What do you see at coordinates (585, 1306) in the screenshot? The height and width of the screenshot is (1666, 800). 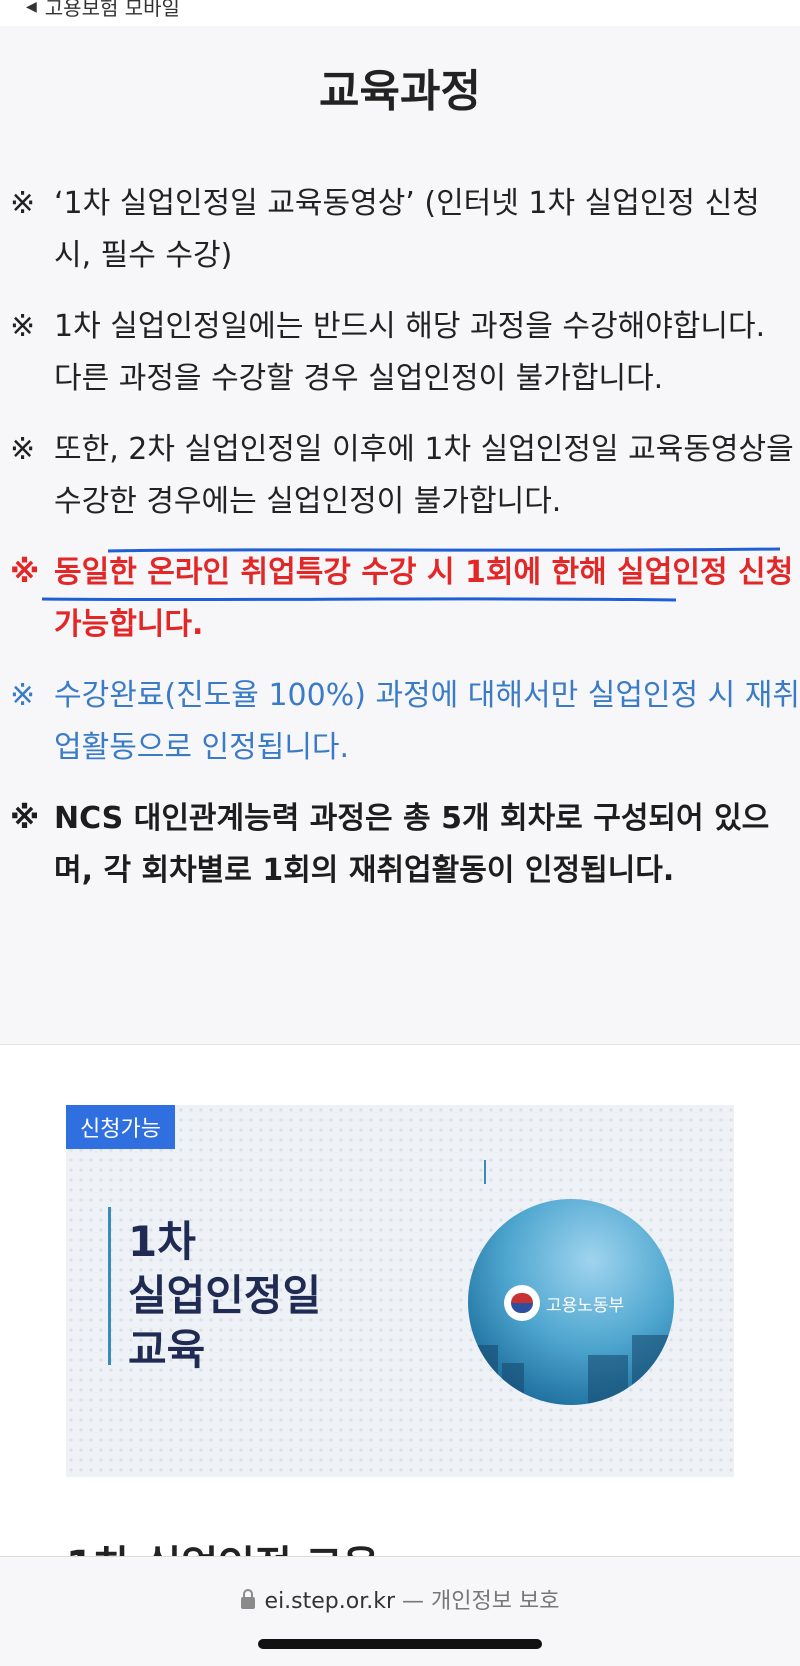 I see `ministry-name: 고용노동부` at bounding box center [585, 1306].